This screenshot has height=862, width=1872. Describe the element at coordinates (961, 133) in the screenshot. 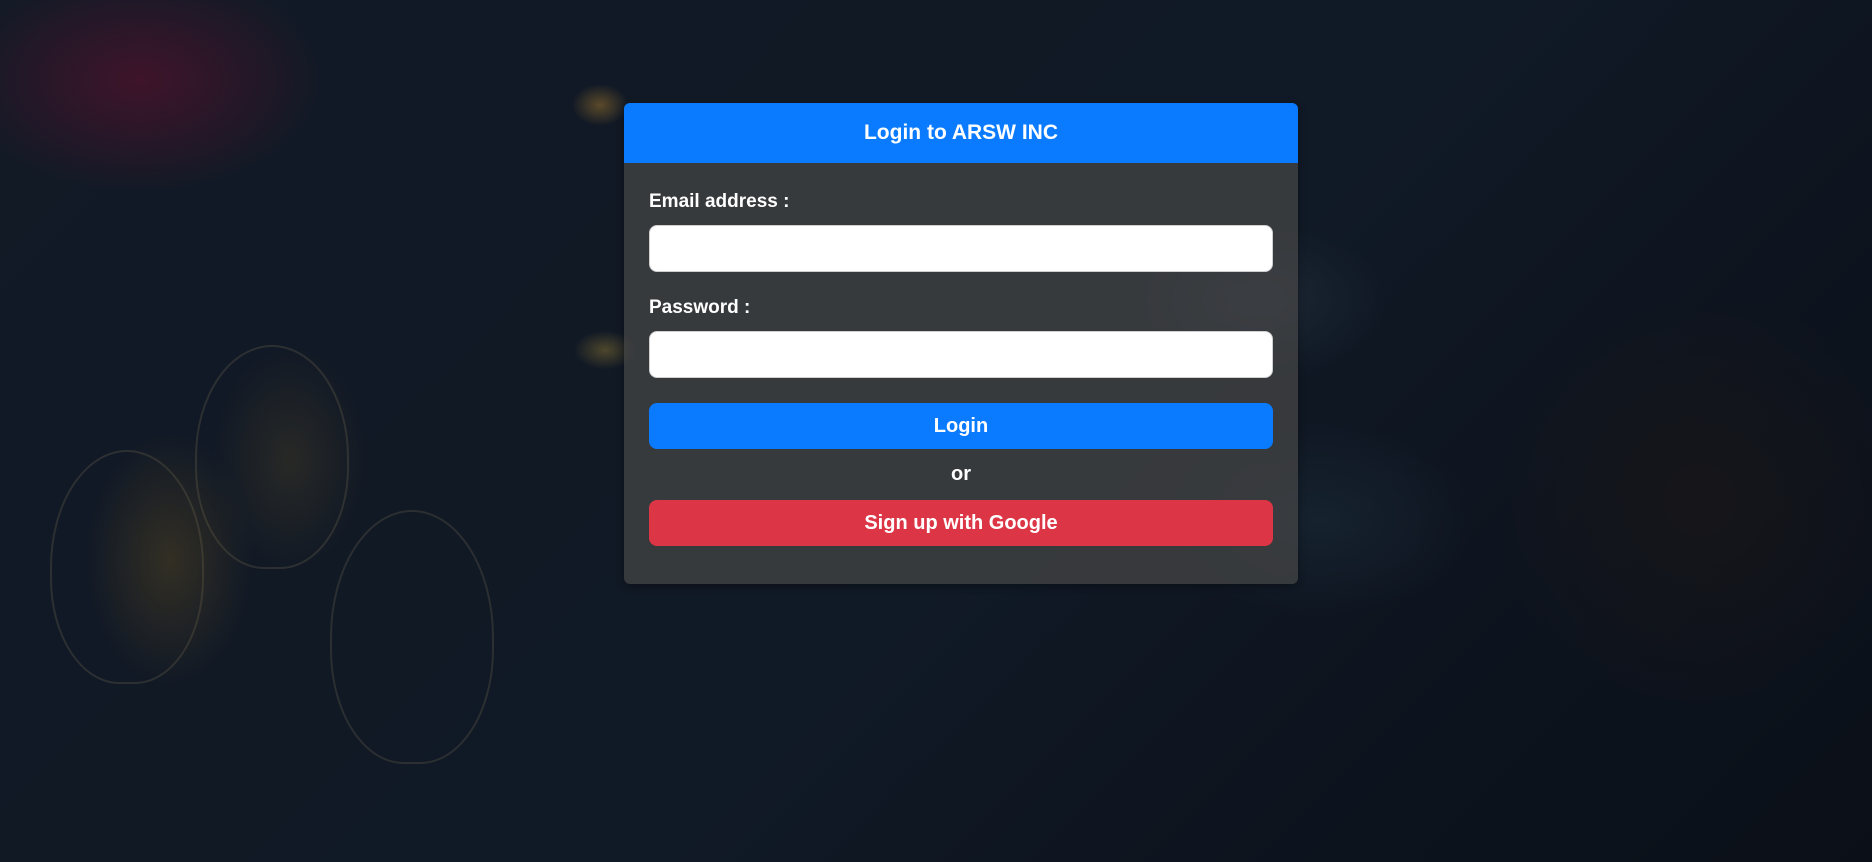

I see `login-card-title: Login to ARSW INC` at that location.